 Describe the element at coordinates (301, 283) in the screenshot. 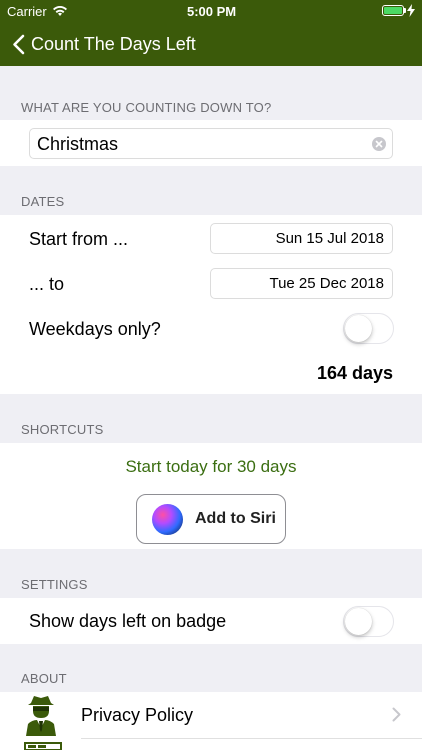

I see `end-date-field: Tue 25 Dec 2018` at that location.